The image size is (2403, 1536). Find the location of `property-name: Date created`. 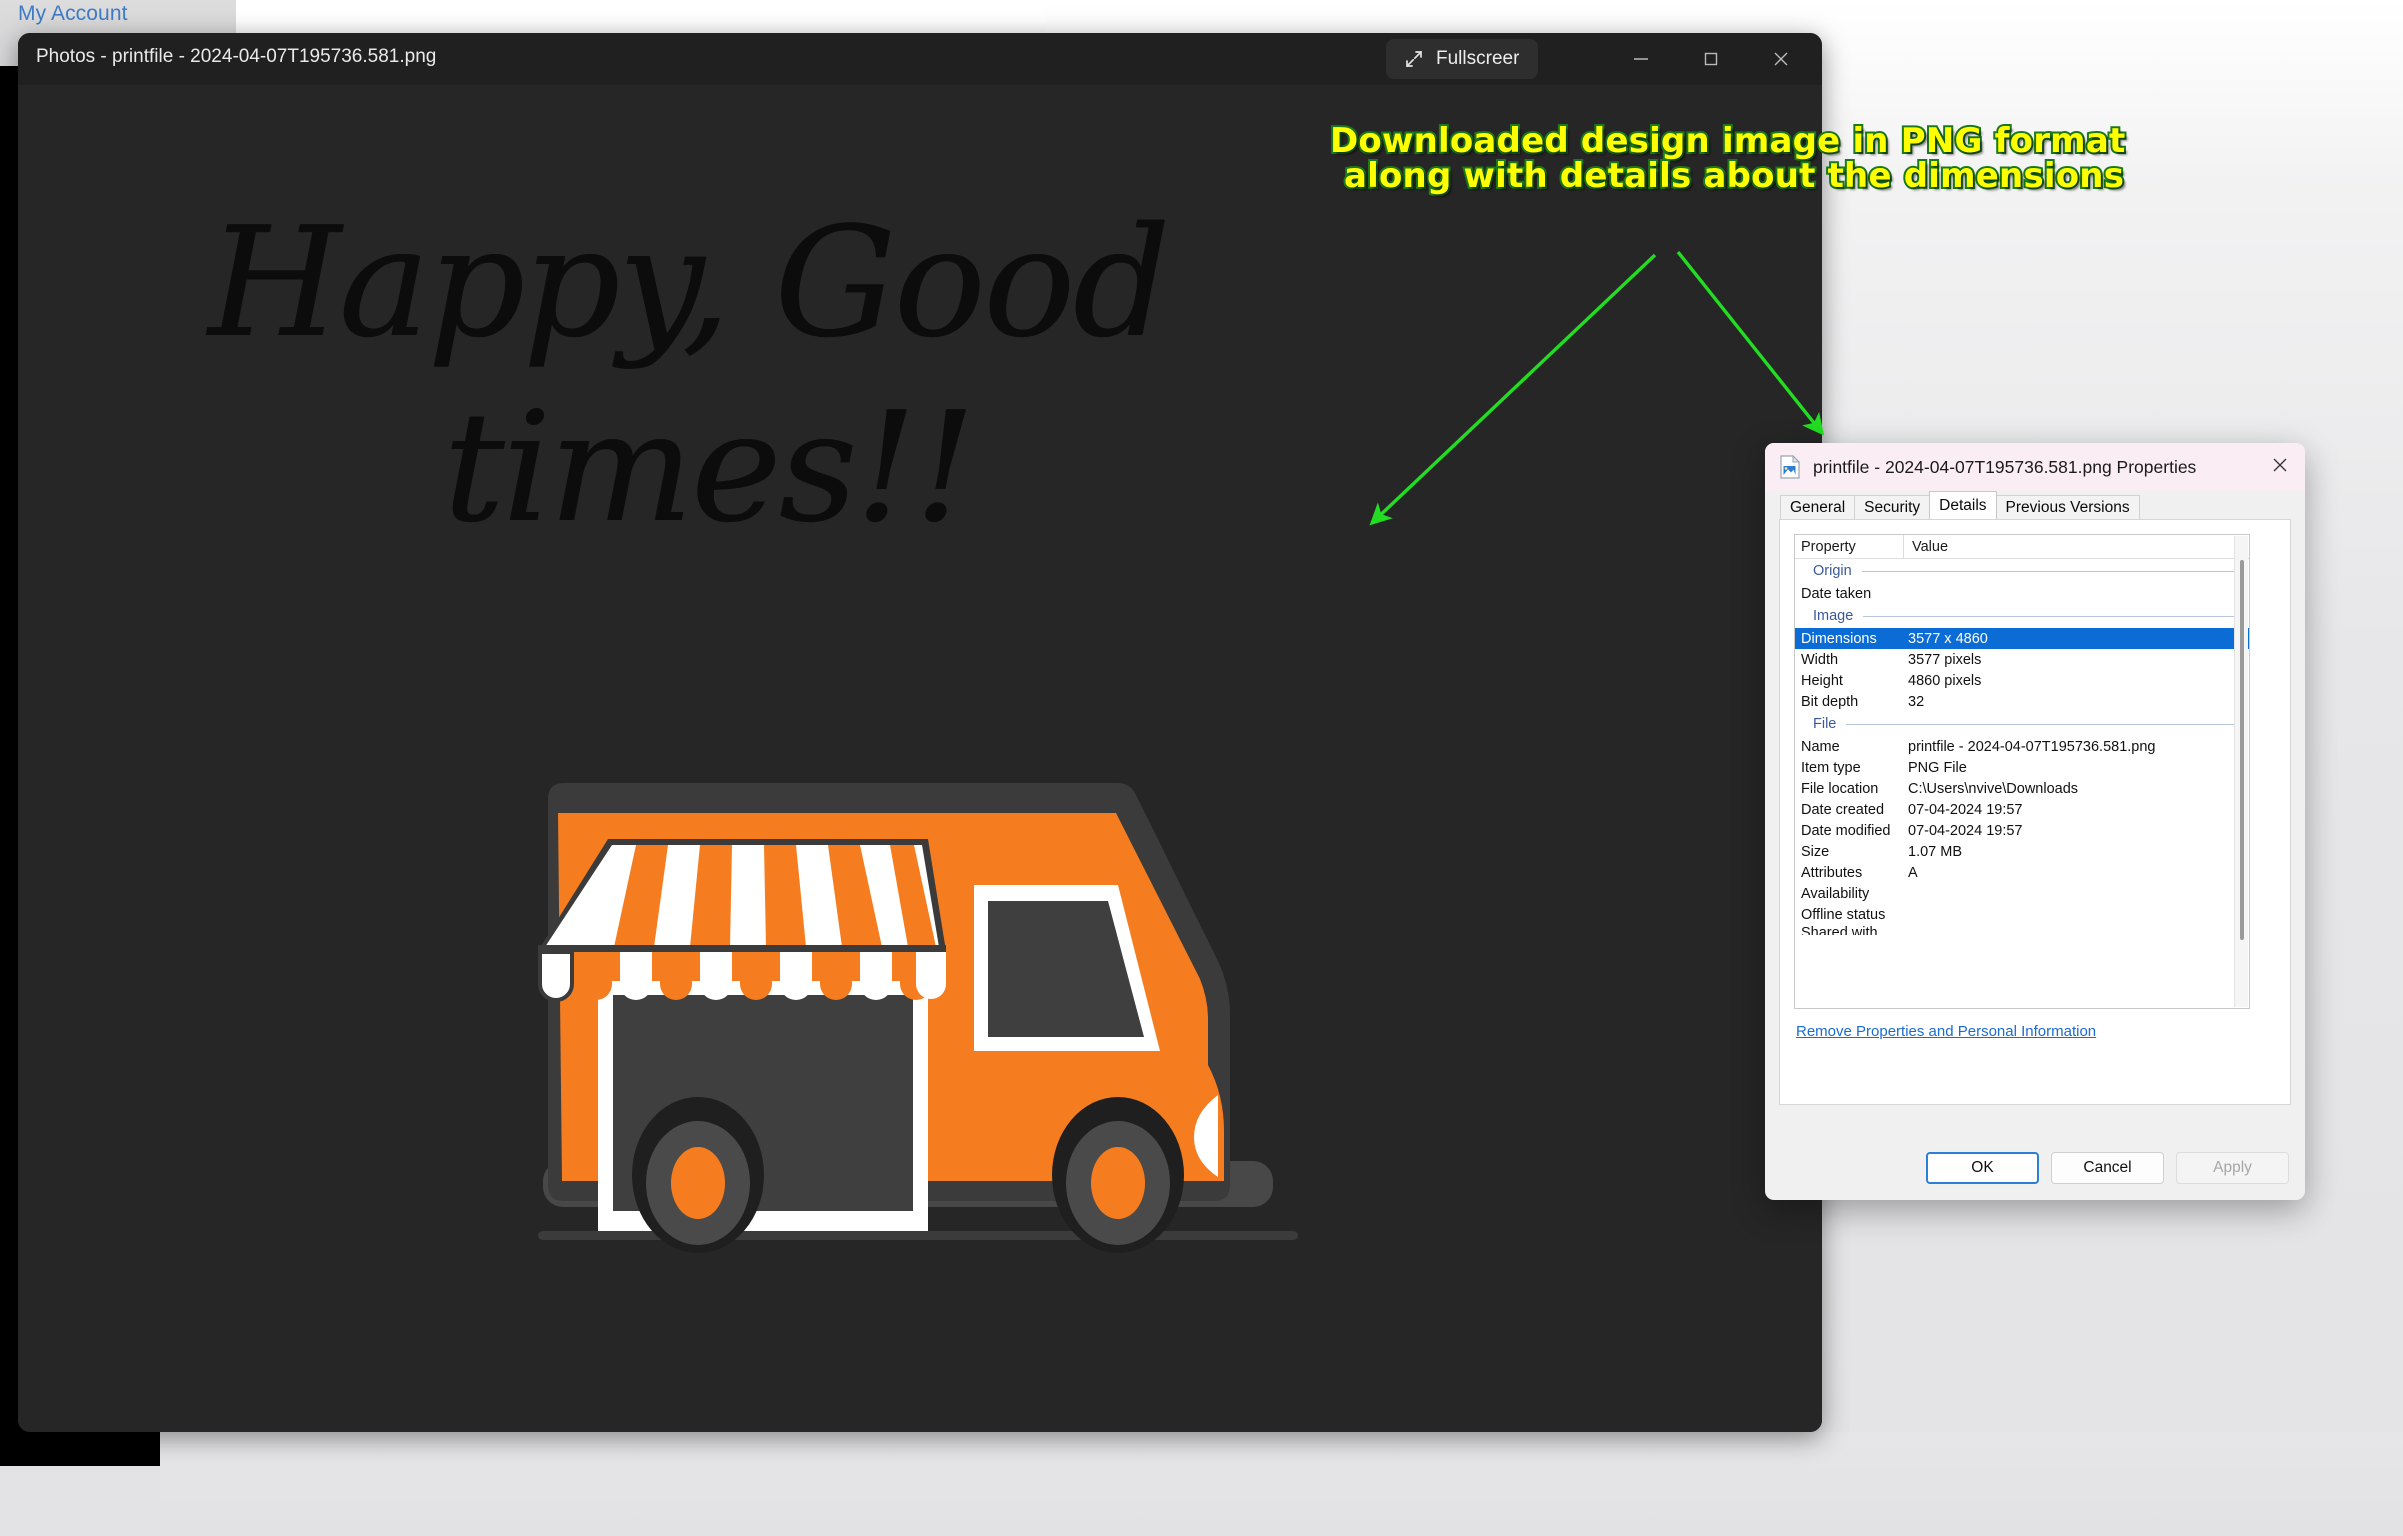

property-name: Date created is located at coordinates (1843, 809).